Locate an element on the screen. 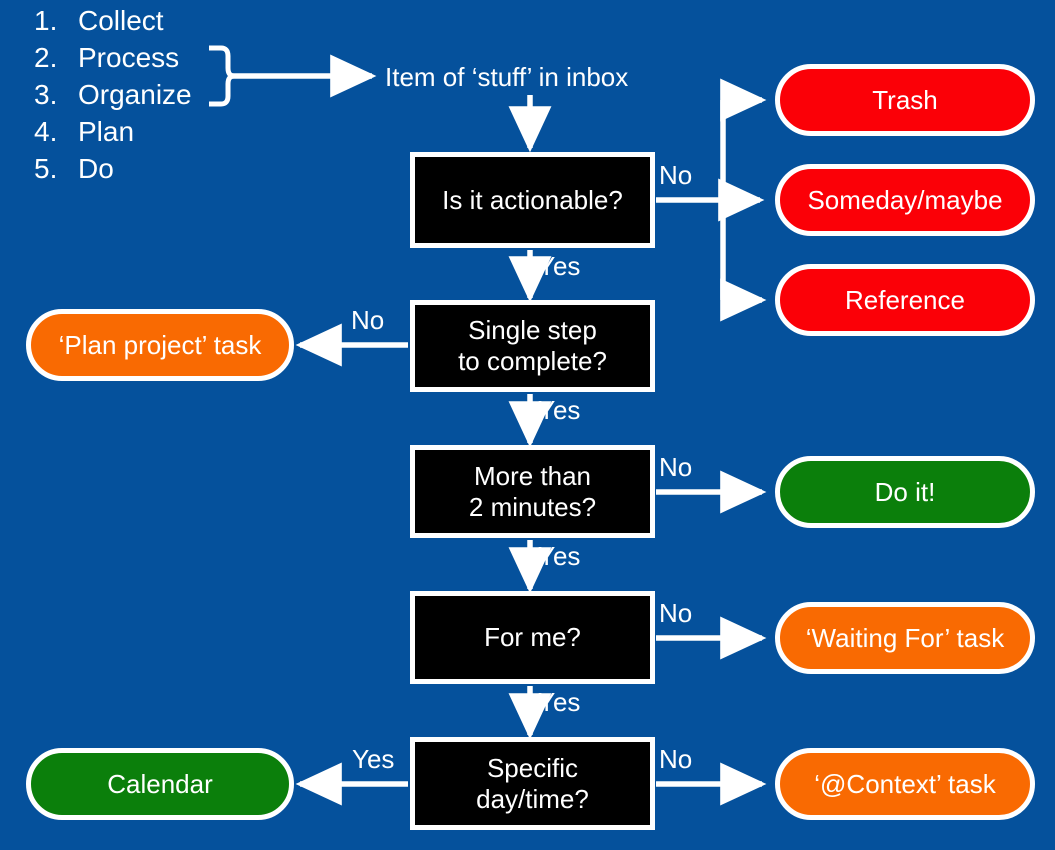 Image resolution: width=1055 pixels, height=850 pixels. decision-more-than-2-minutes: More than 2 minutes? is located at coordinates (532, 491).